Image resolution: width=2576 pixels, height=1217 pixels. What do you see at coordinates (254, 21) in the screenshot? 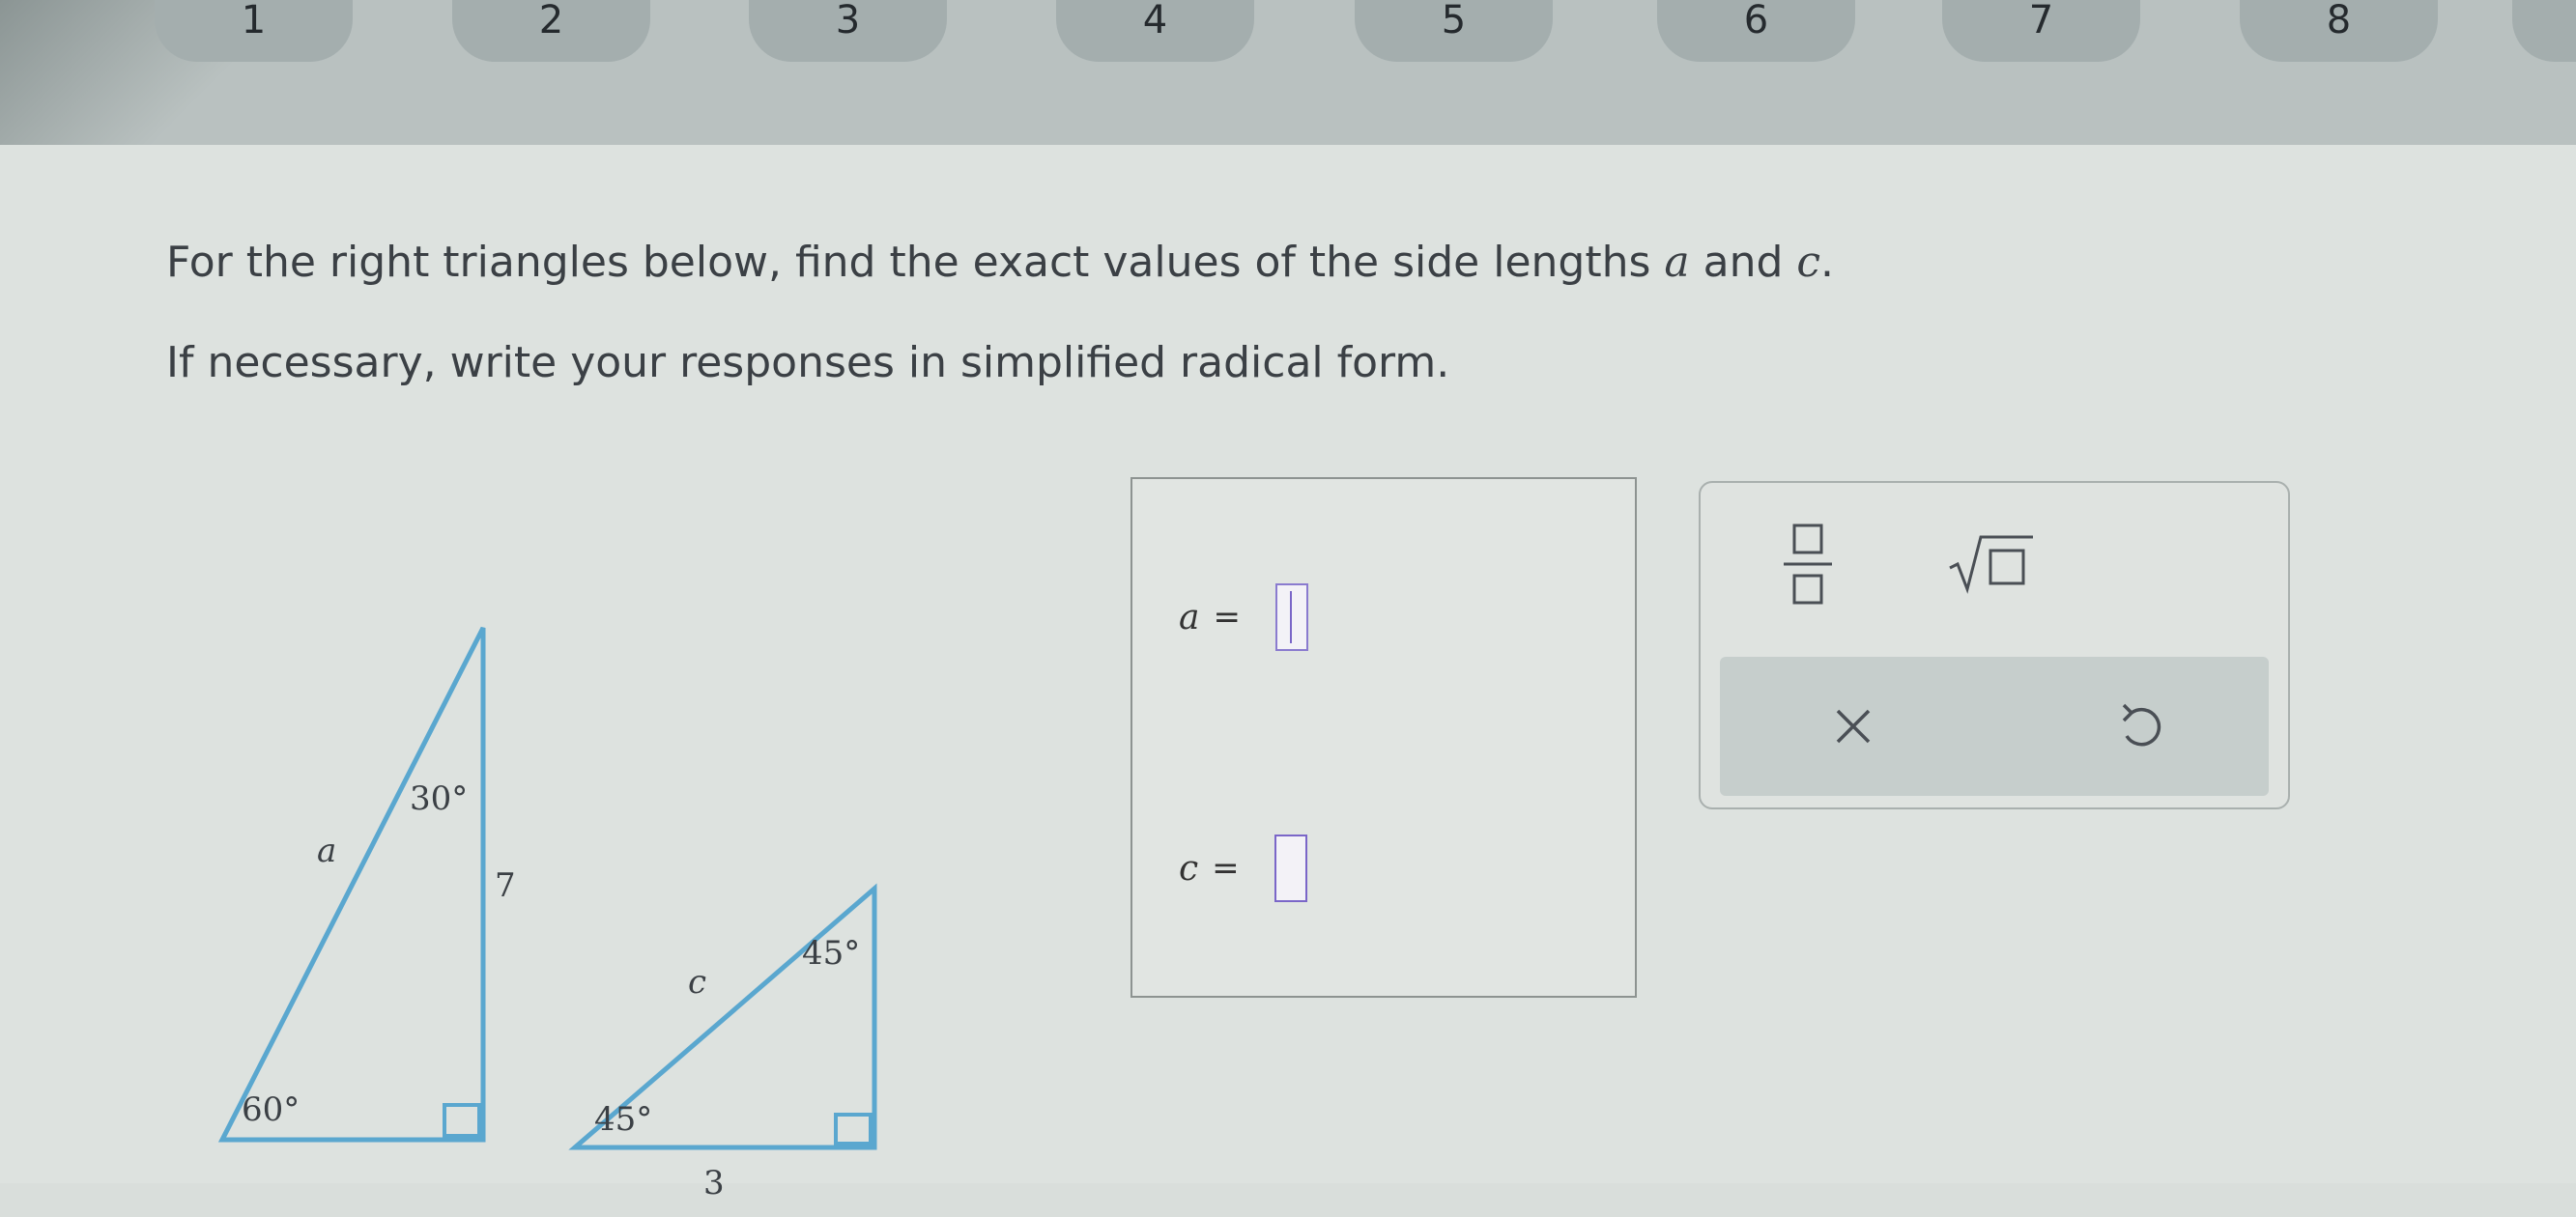
I see `question-number: 1` at bounding box center [254, 21].